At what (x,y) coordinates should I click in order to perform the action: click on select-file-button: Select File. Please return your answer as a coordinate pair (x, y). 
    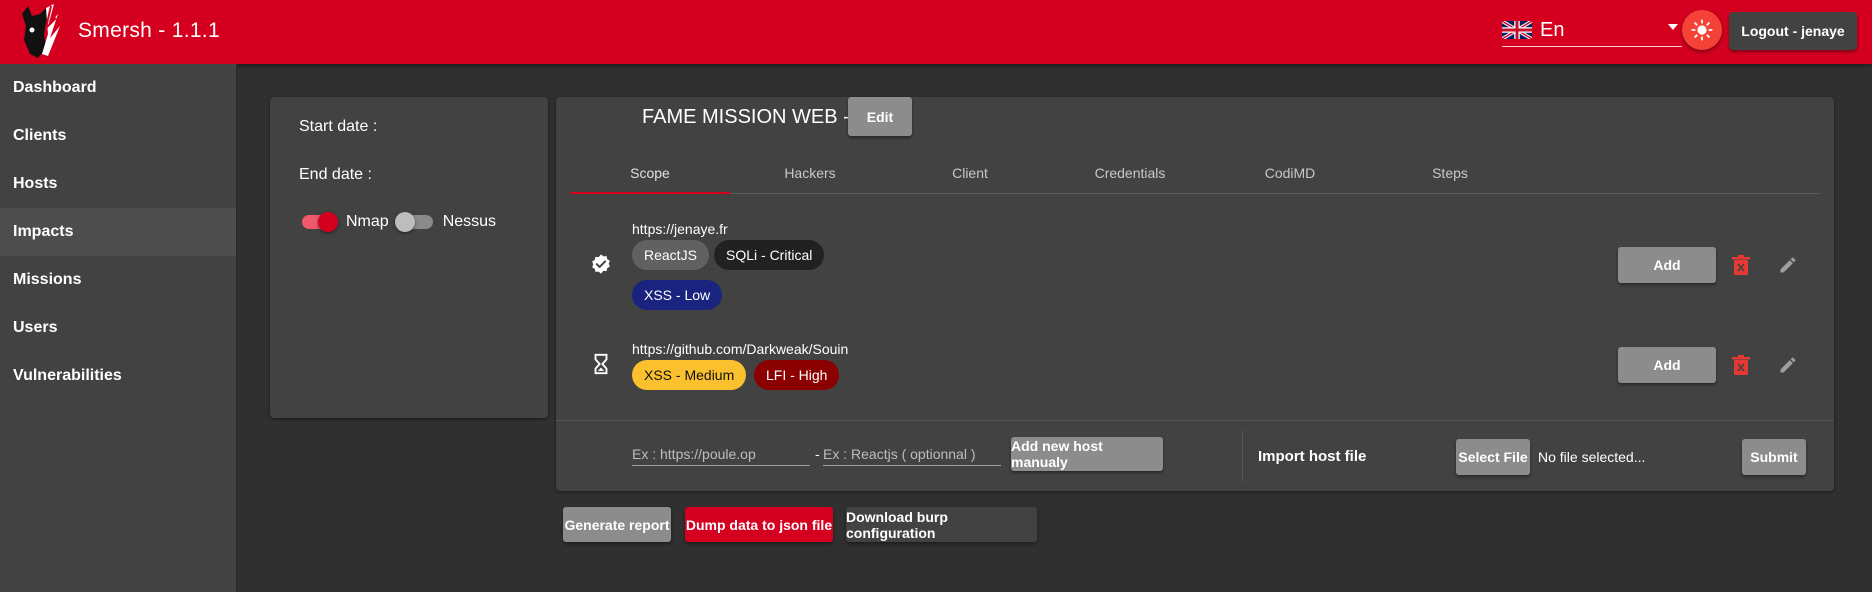
    Looking at the image, I should click on (1493, 457).